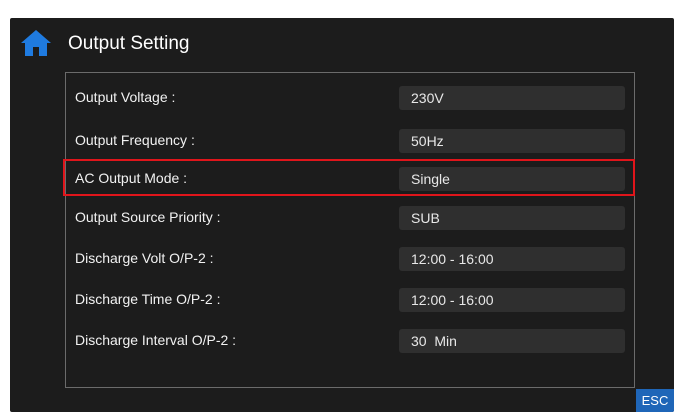  What do you see at coordinates (512, 218) in the screenshot?
I see `setting-value-field: SUB` at bounding box center [512, 218].